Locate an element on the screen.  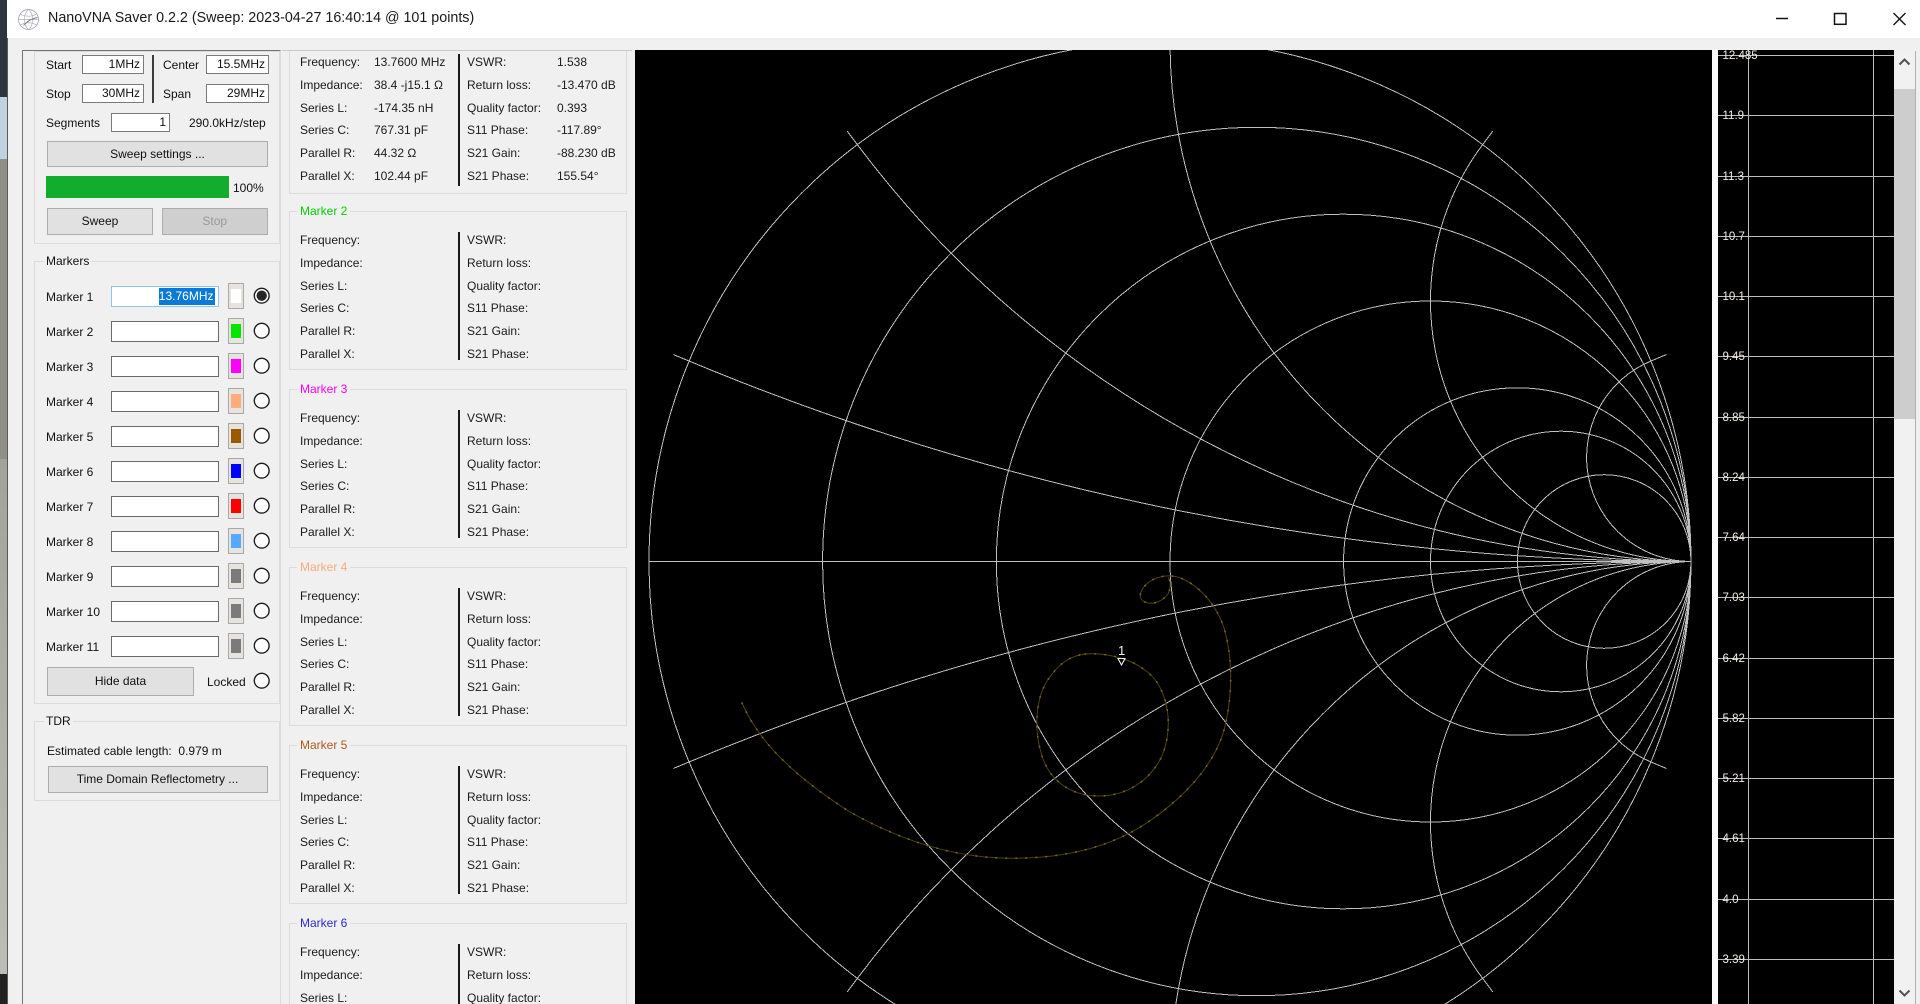
svg-text: 3.39 is located at coordinates (1733, 960).